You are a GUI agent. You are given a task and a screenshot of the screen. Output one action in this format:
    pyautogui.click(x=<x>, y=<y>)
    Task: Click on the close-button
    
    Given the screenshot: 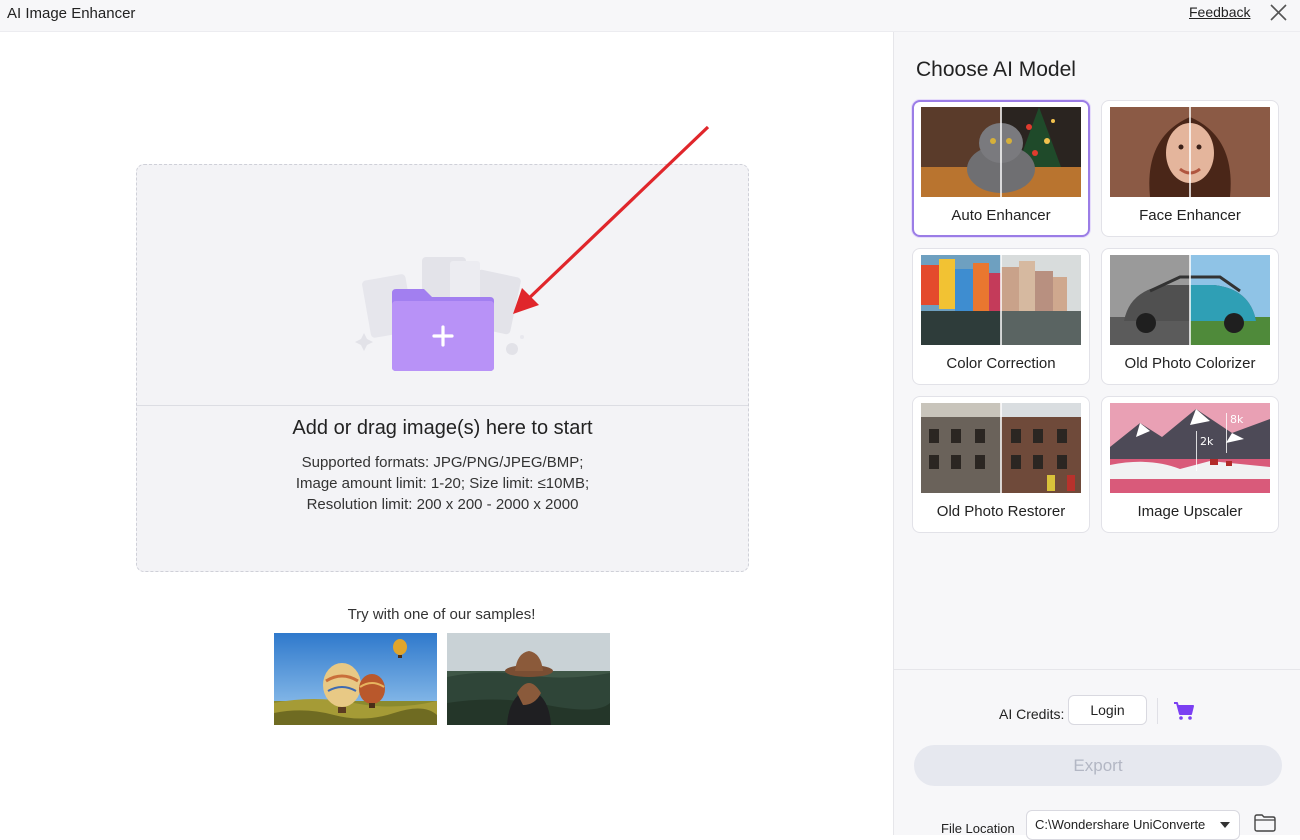 What is the action you would take?
    pyautogui.click(x=1278, y=13)
    